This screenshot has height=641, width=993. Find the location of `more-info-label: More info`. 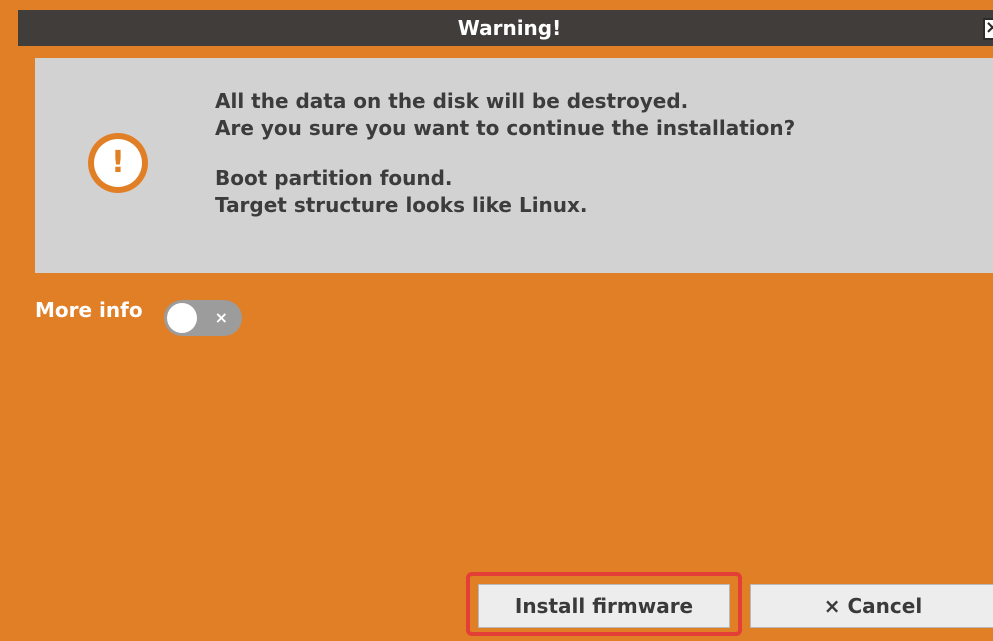

more-info-label: More info is located at coordinates (89, 310).